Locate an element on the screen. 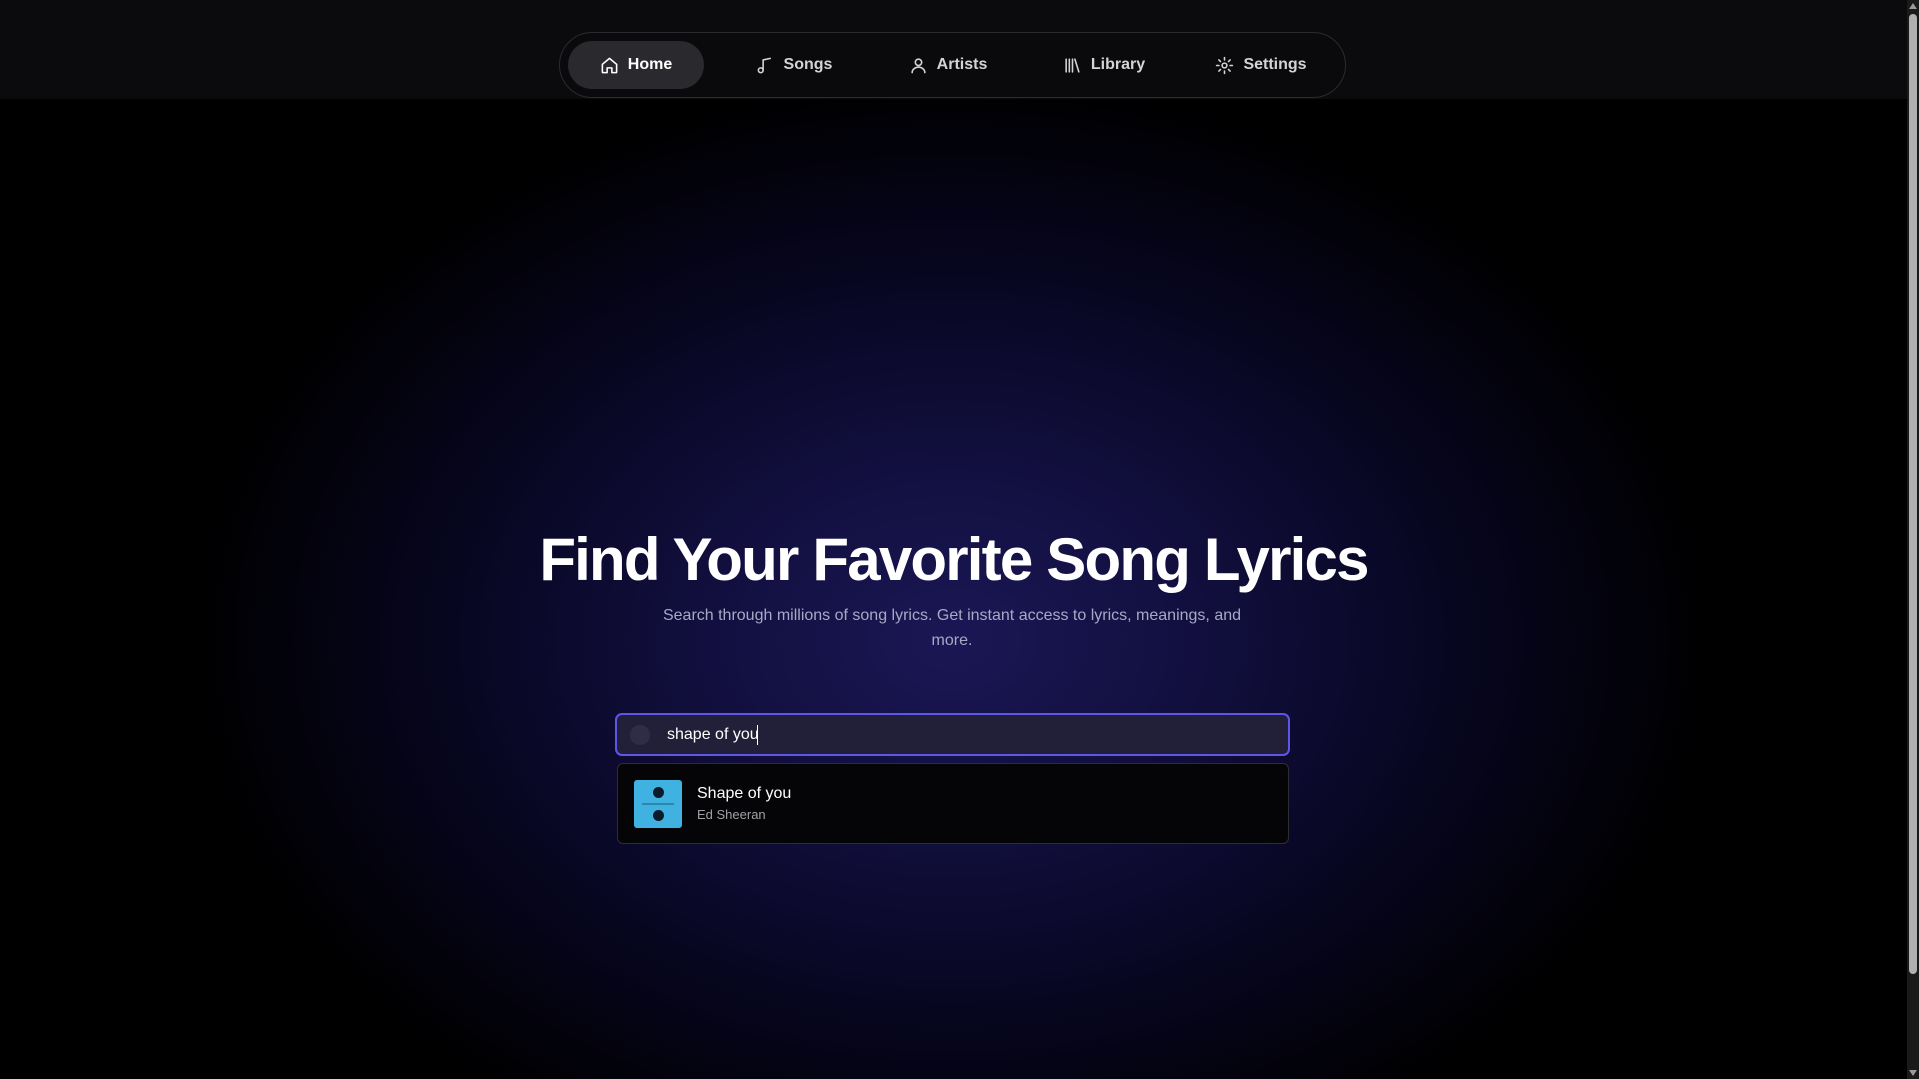 This screenshot has height=1079, width=1919. vertical-scrollbar is located at coordinates (1913, 539).